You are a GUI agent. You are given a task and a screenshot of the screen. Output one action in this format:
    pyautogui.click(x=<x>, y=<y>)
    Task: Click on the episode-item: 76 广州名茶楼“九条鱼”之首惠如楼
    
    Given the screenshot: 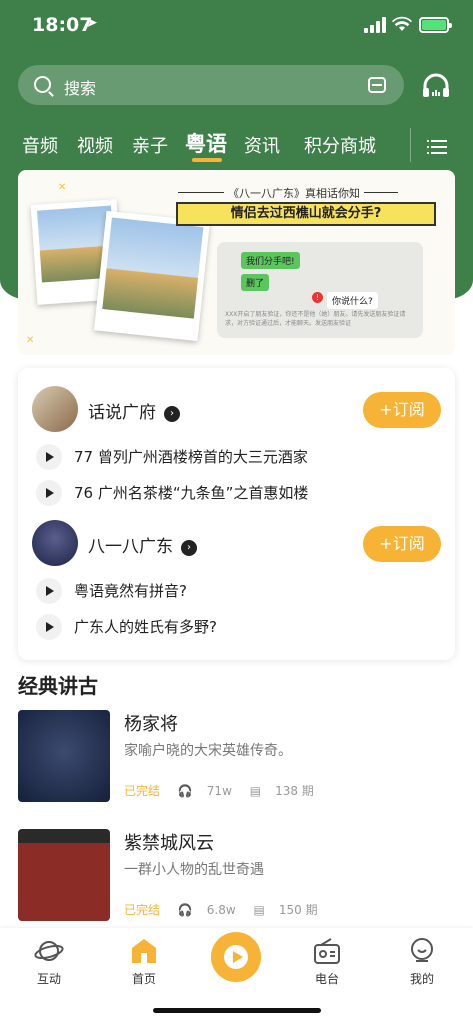 What is the action you would take?
    pyautogui.click(x=241, y=493)
    